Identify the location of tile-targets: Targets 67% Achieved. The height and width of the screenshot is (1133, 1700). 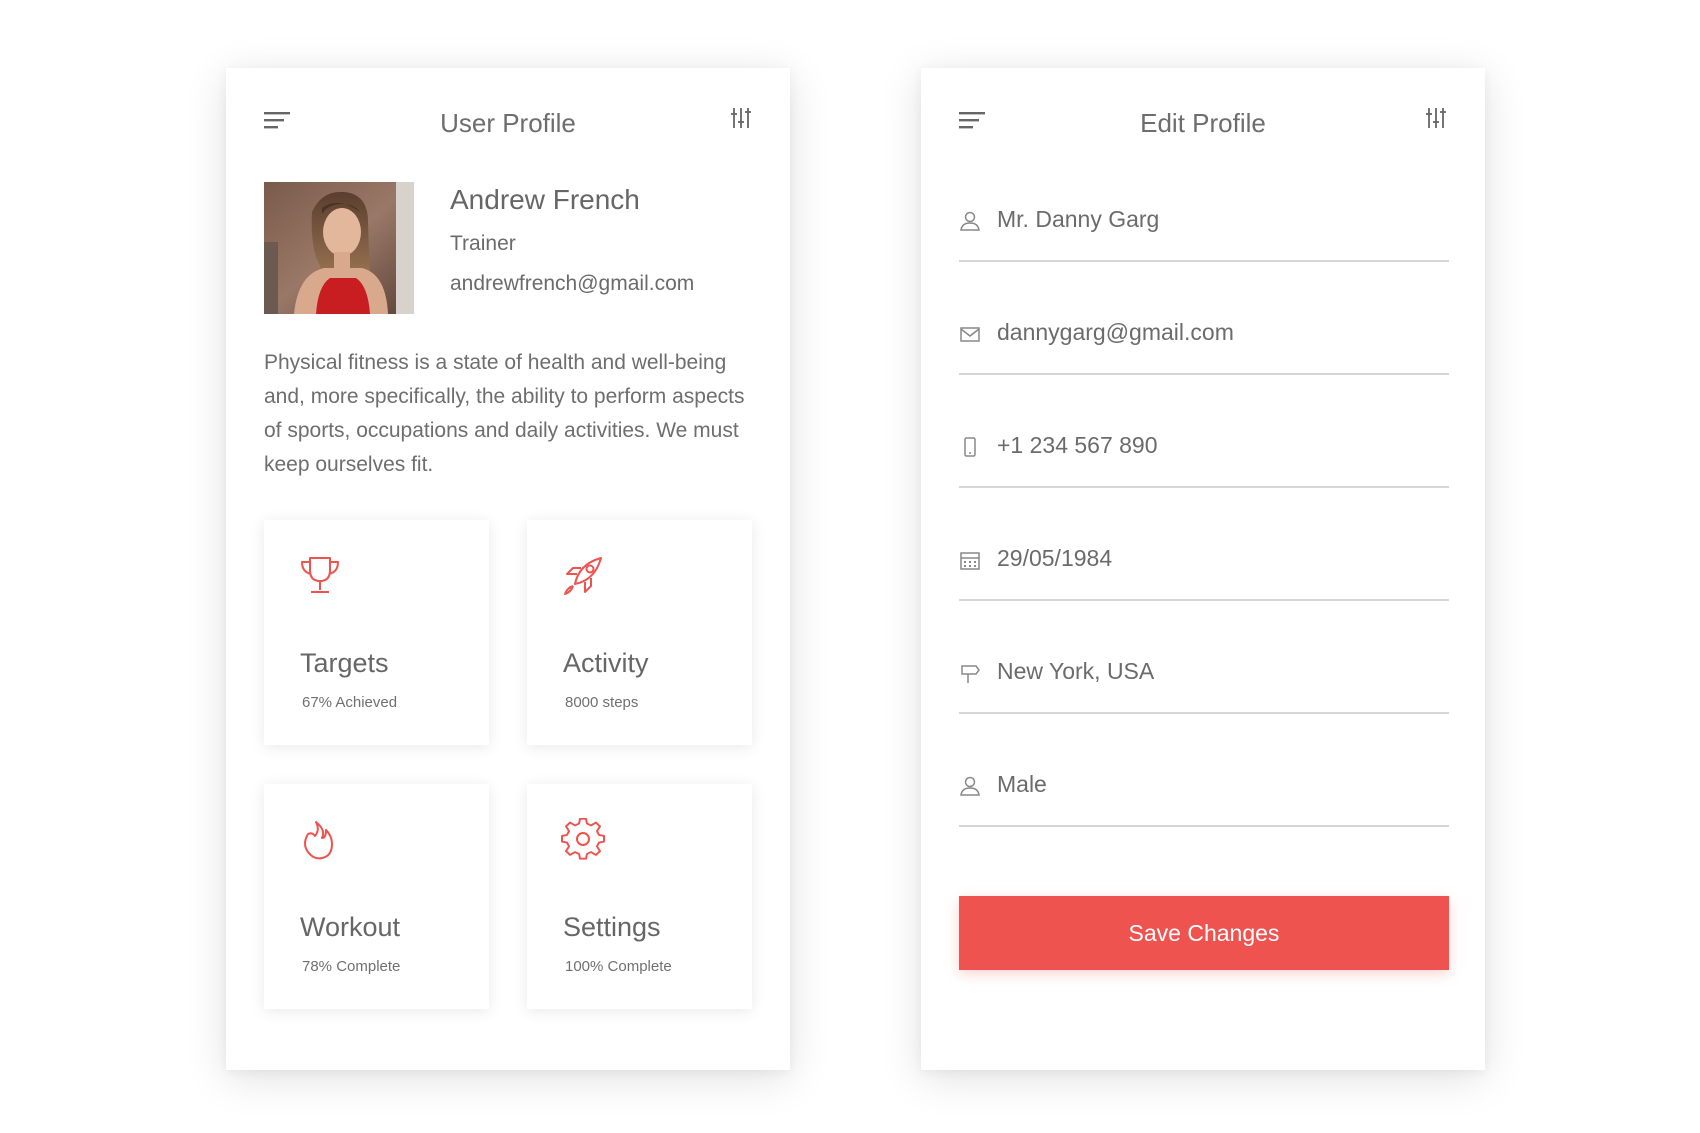
(376, 632).